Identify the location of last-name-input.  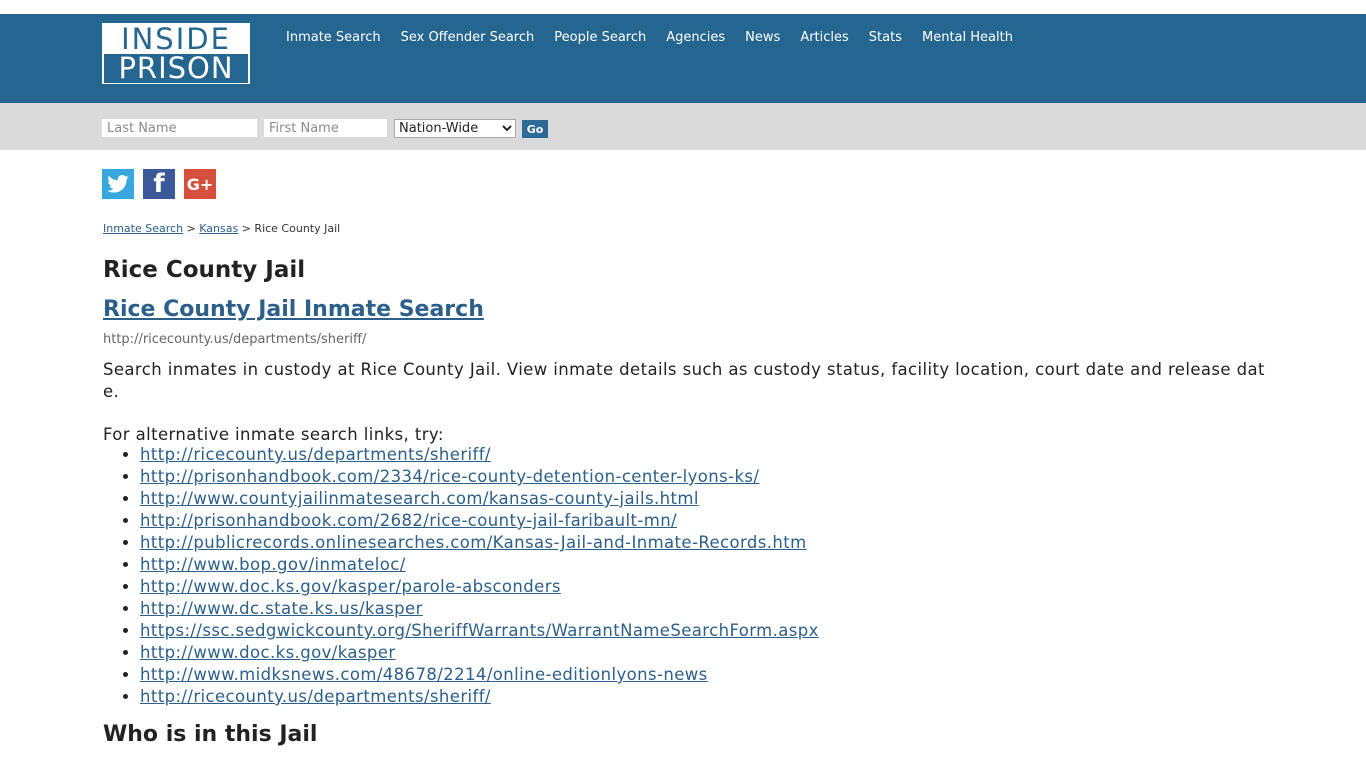
(179, 128).